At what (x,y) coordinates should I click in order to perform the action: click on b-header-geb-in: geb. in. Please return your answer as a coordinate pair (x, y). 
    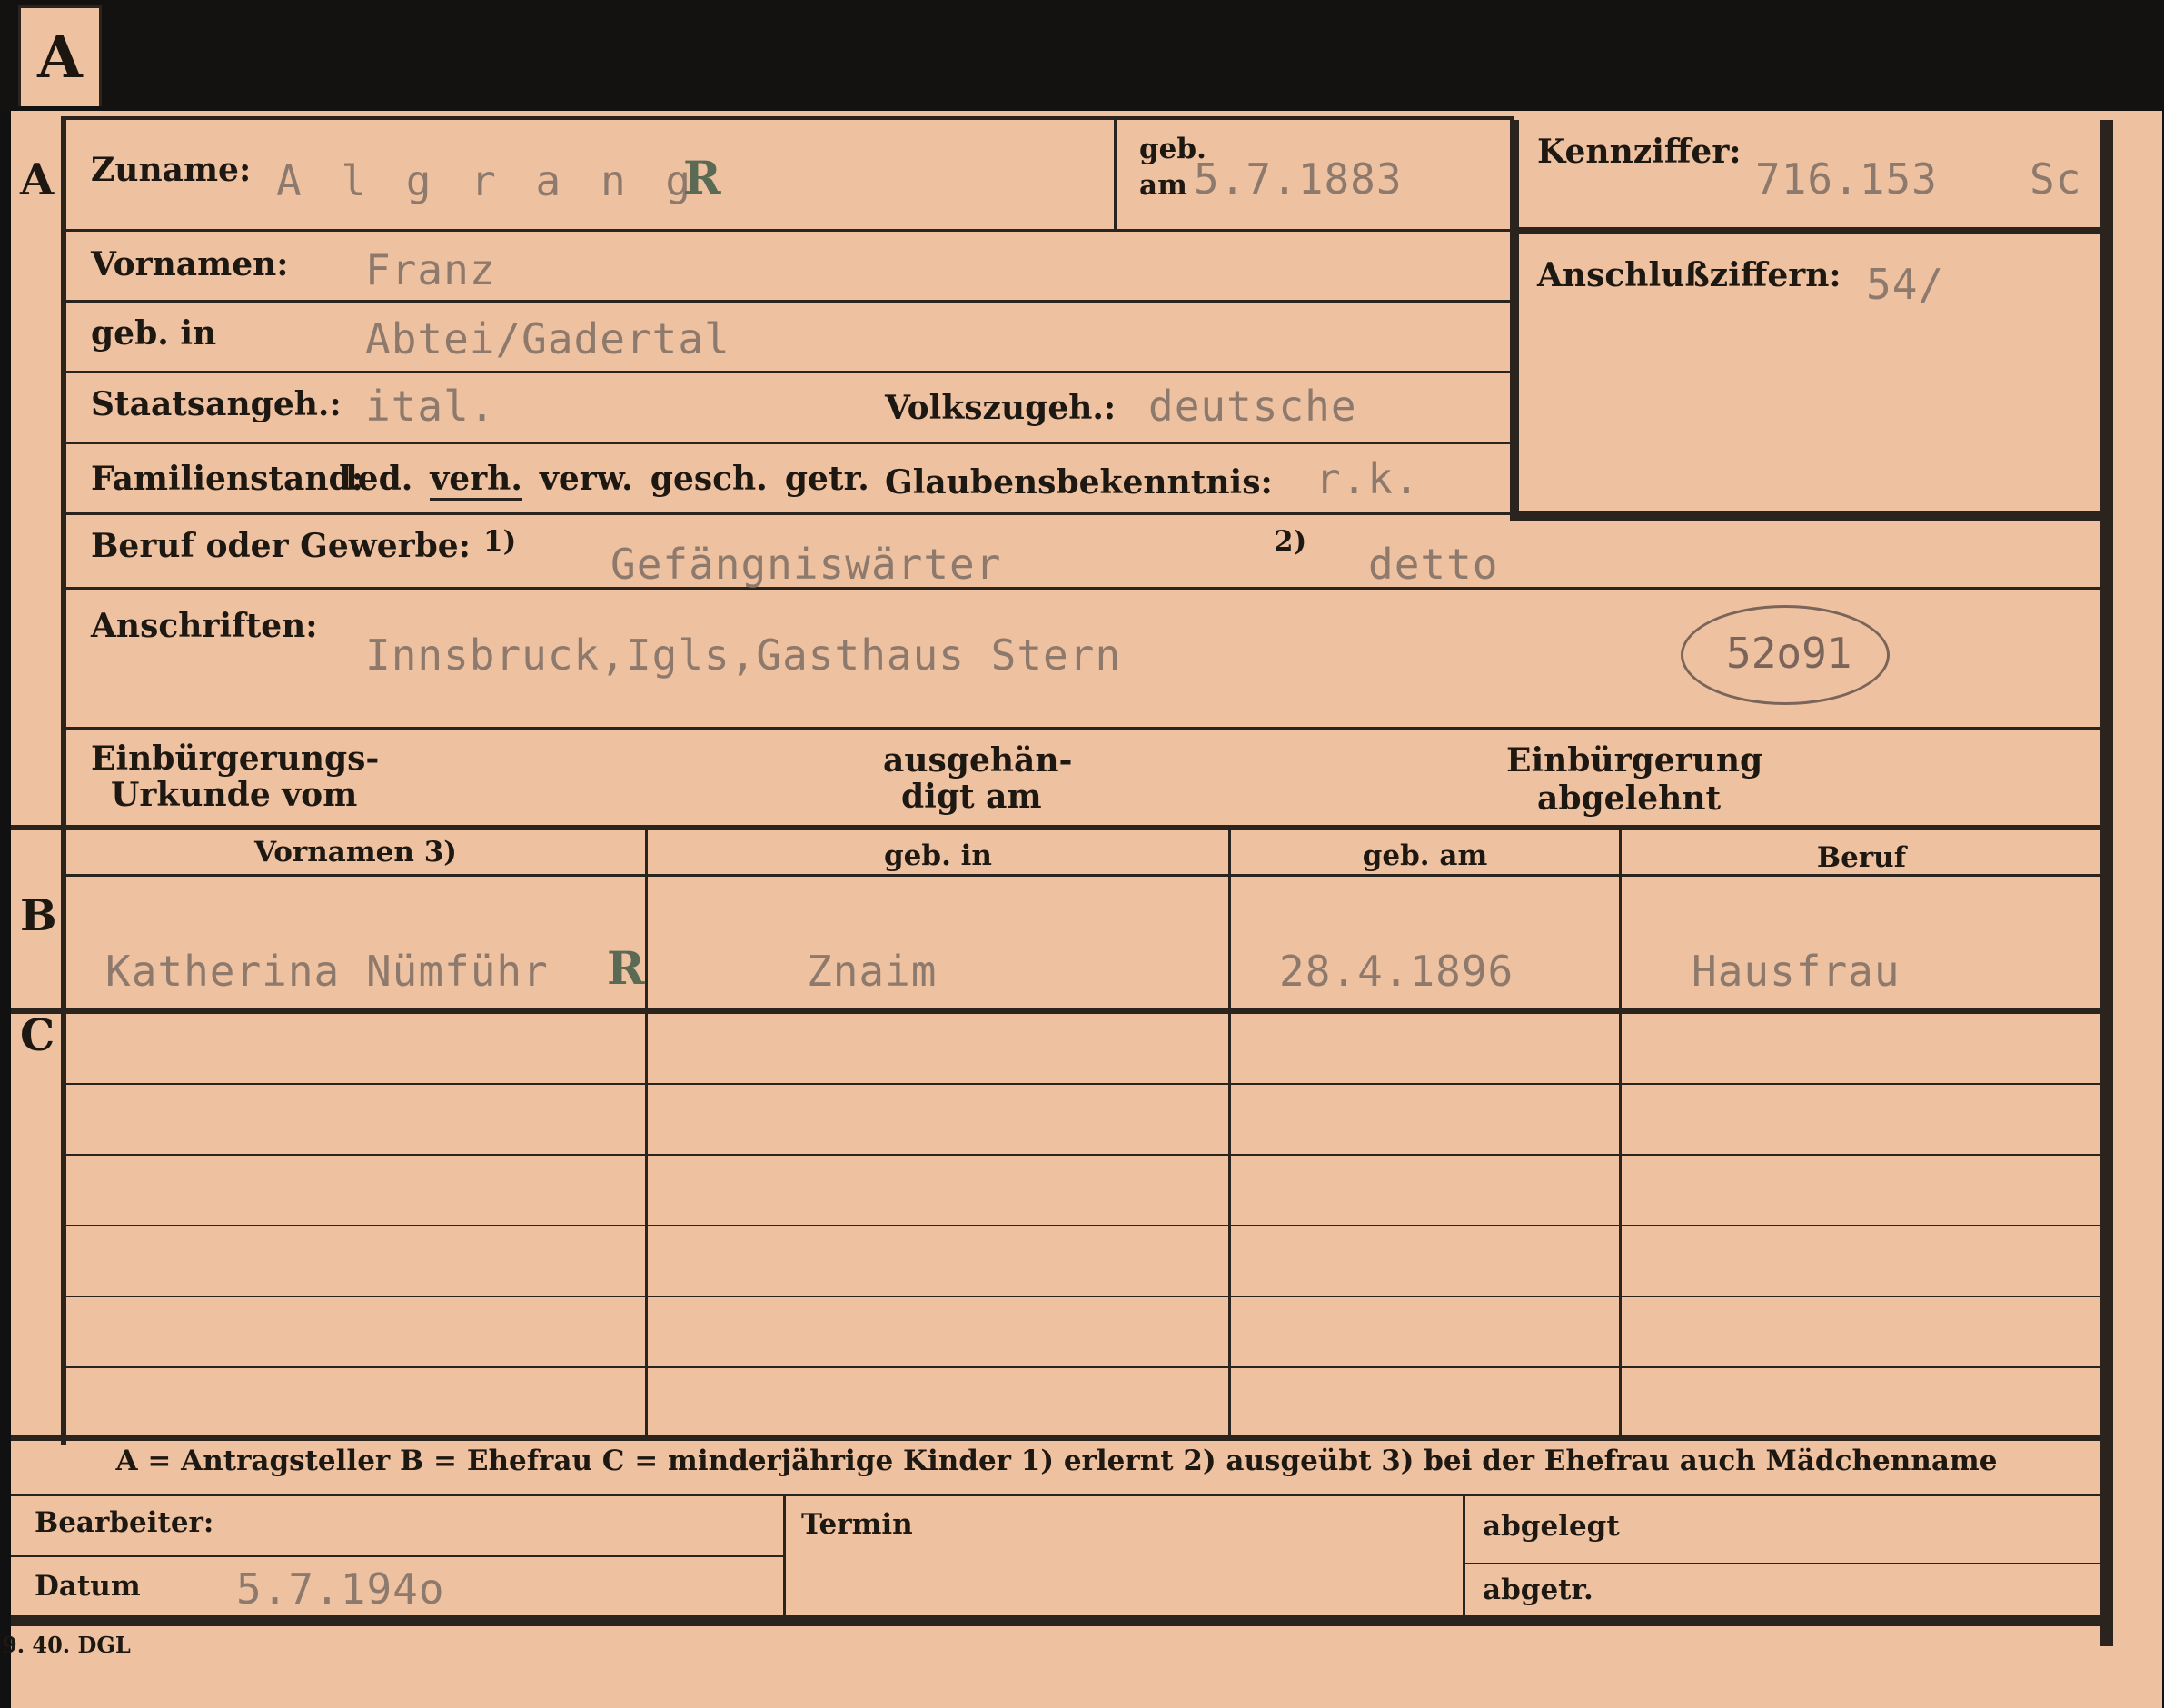
    Looking at the image, I should click on (938, 855).